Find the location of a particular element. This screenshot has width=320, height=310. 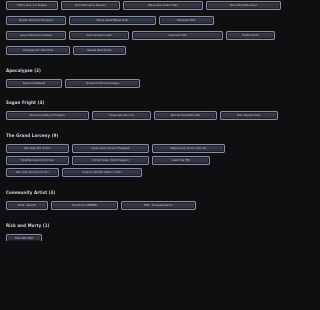

outfit-chip: Djerved Kobbbeet is located at coordinates (34, 83).